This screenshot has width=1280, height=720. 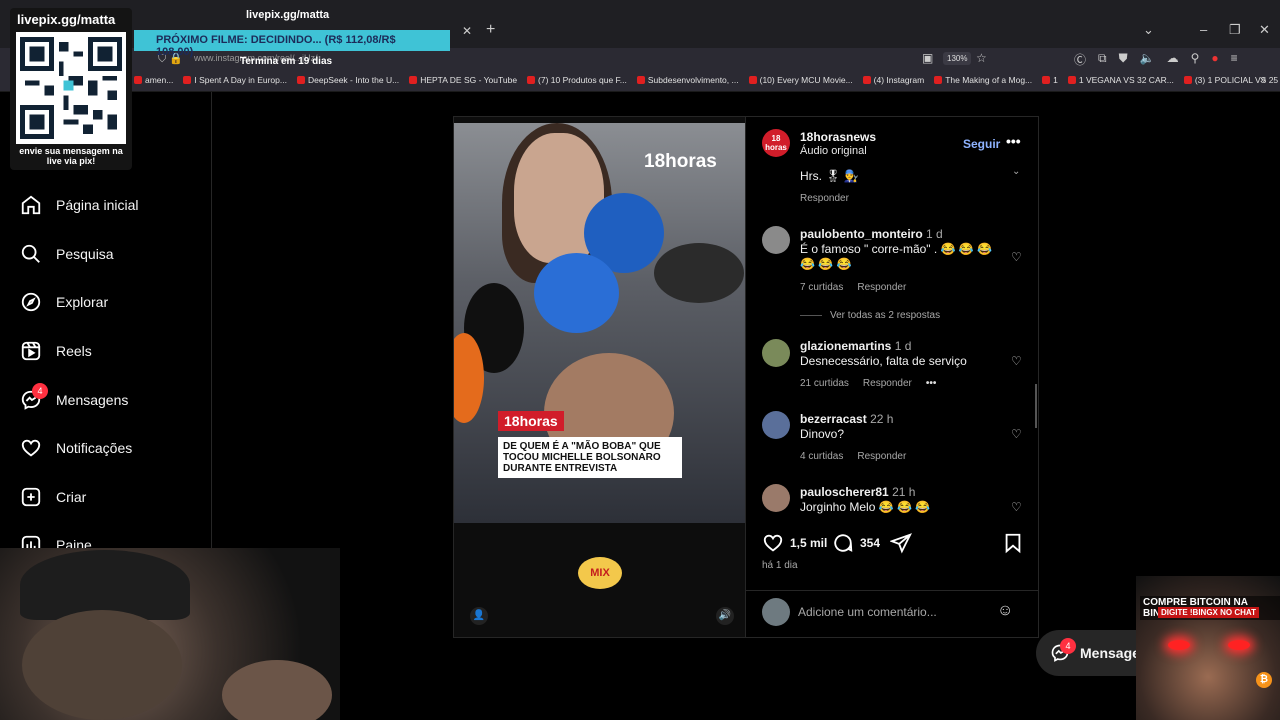 I want to click on save-button, so click(x=1013, y=543).